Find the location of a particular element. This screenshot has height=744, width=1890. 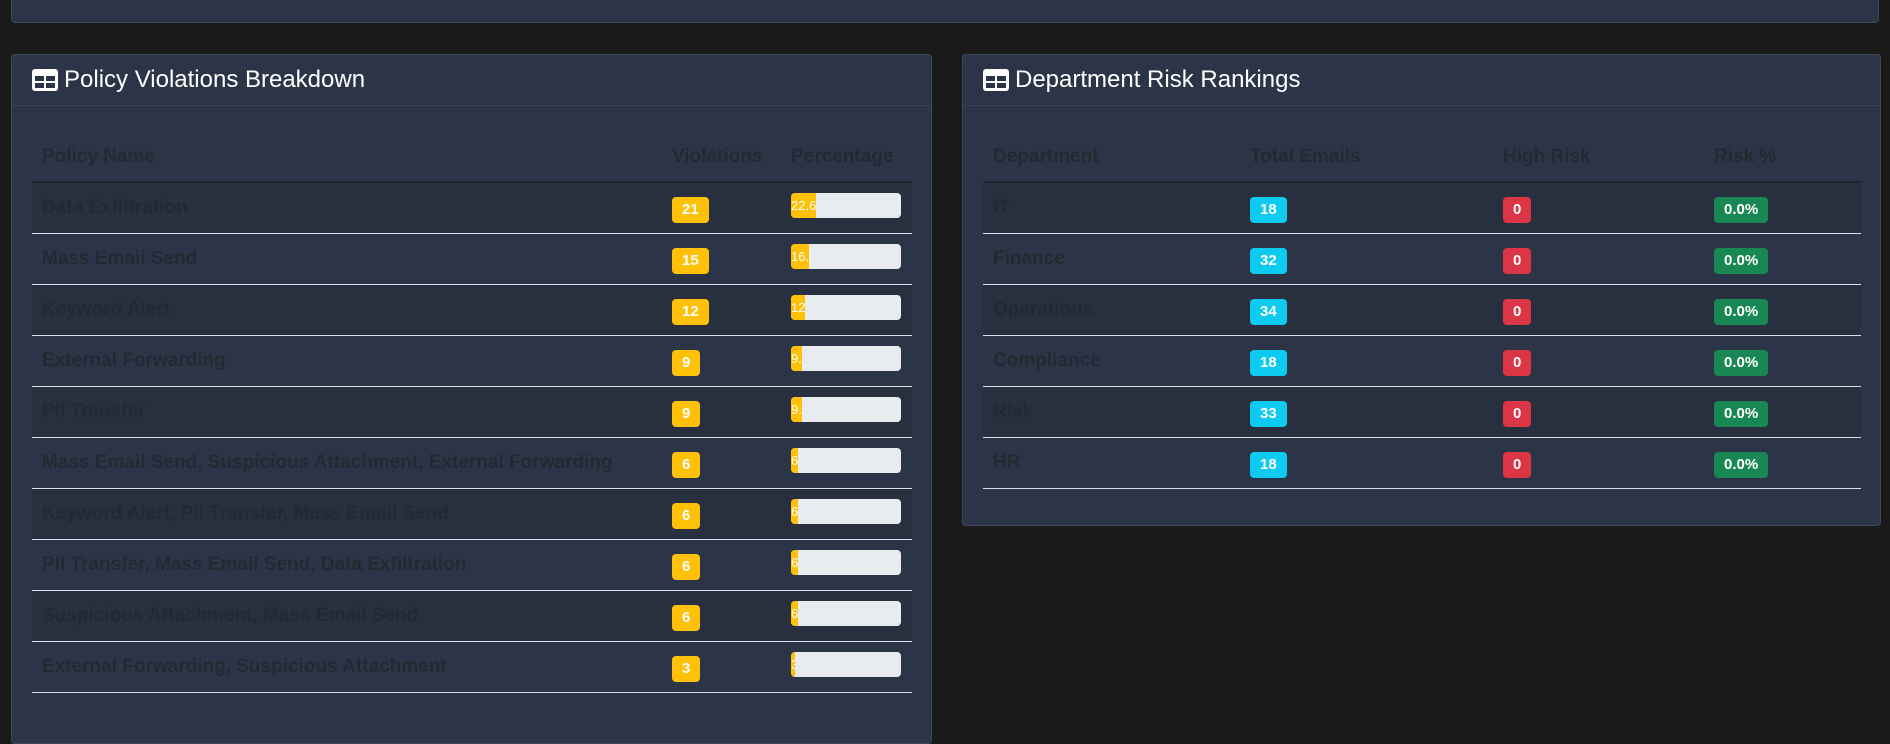

violations-cell: 12 is located at coordinates (721, 310).